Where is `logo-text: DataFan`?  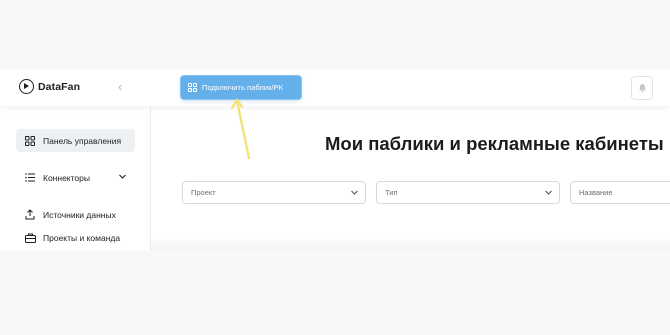
logo-text: DataFan is located at coordinates (59, 86).